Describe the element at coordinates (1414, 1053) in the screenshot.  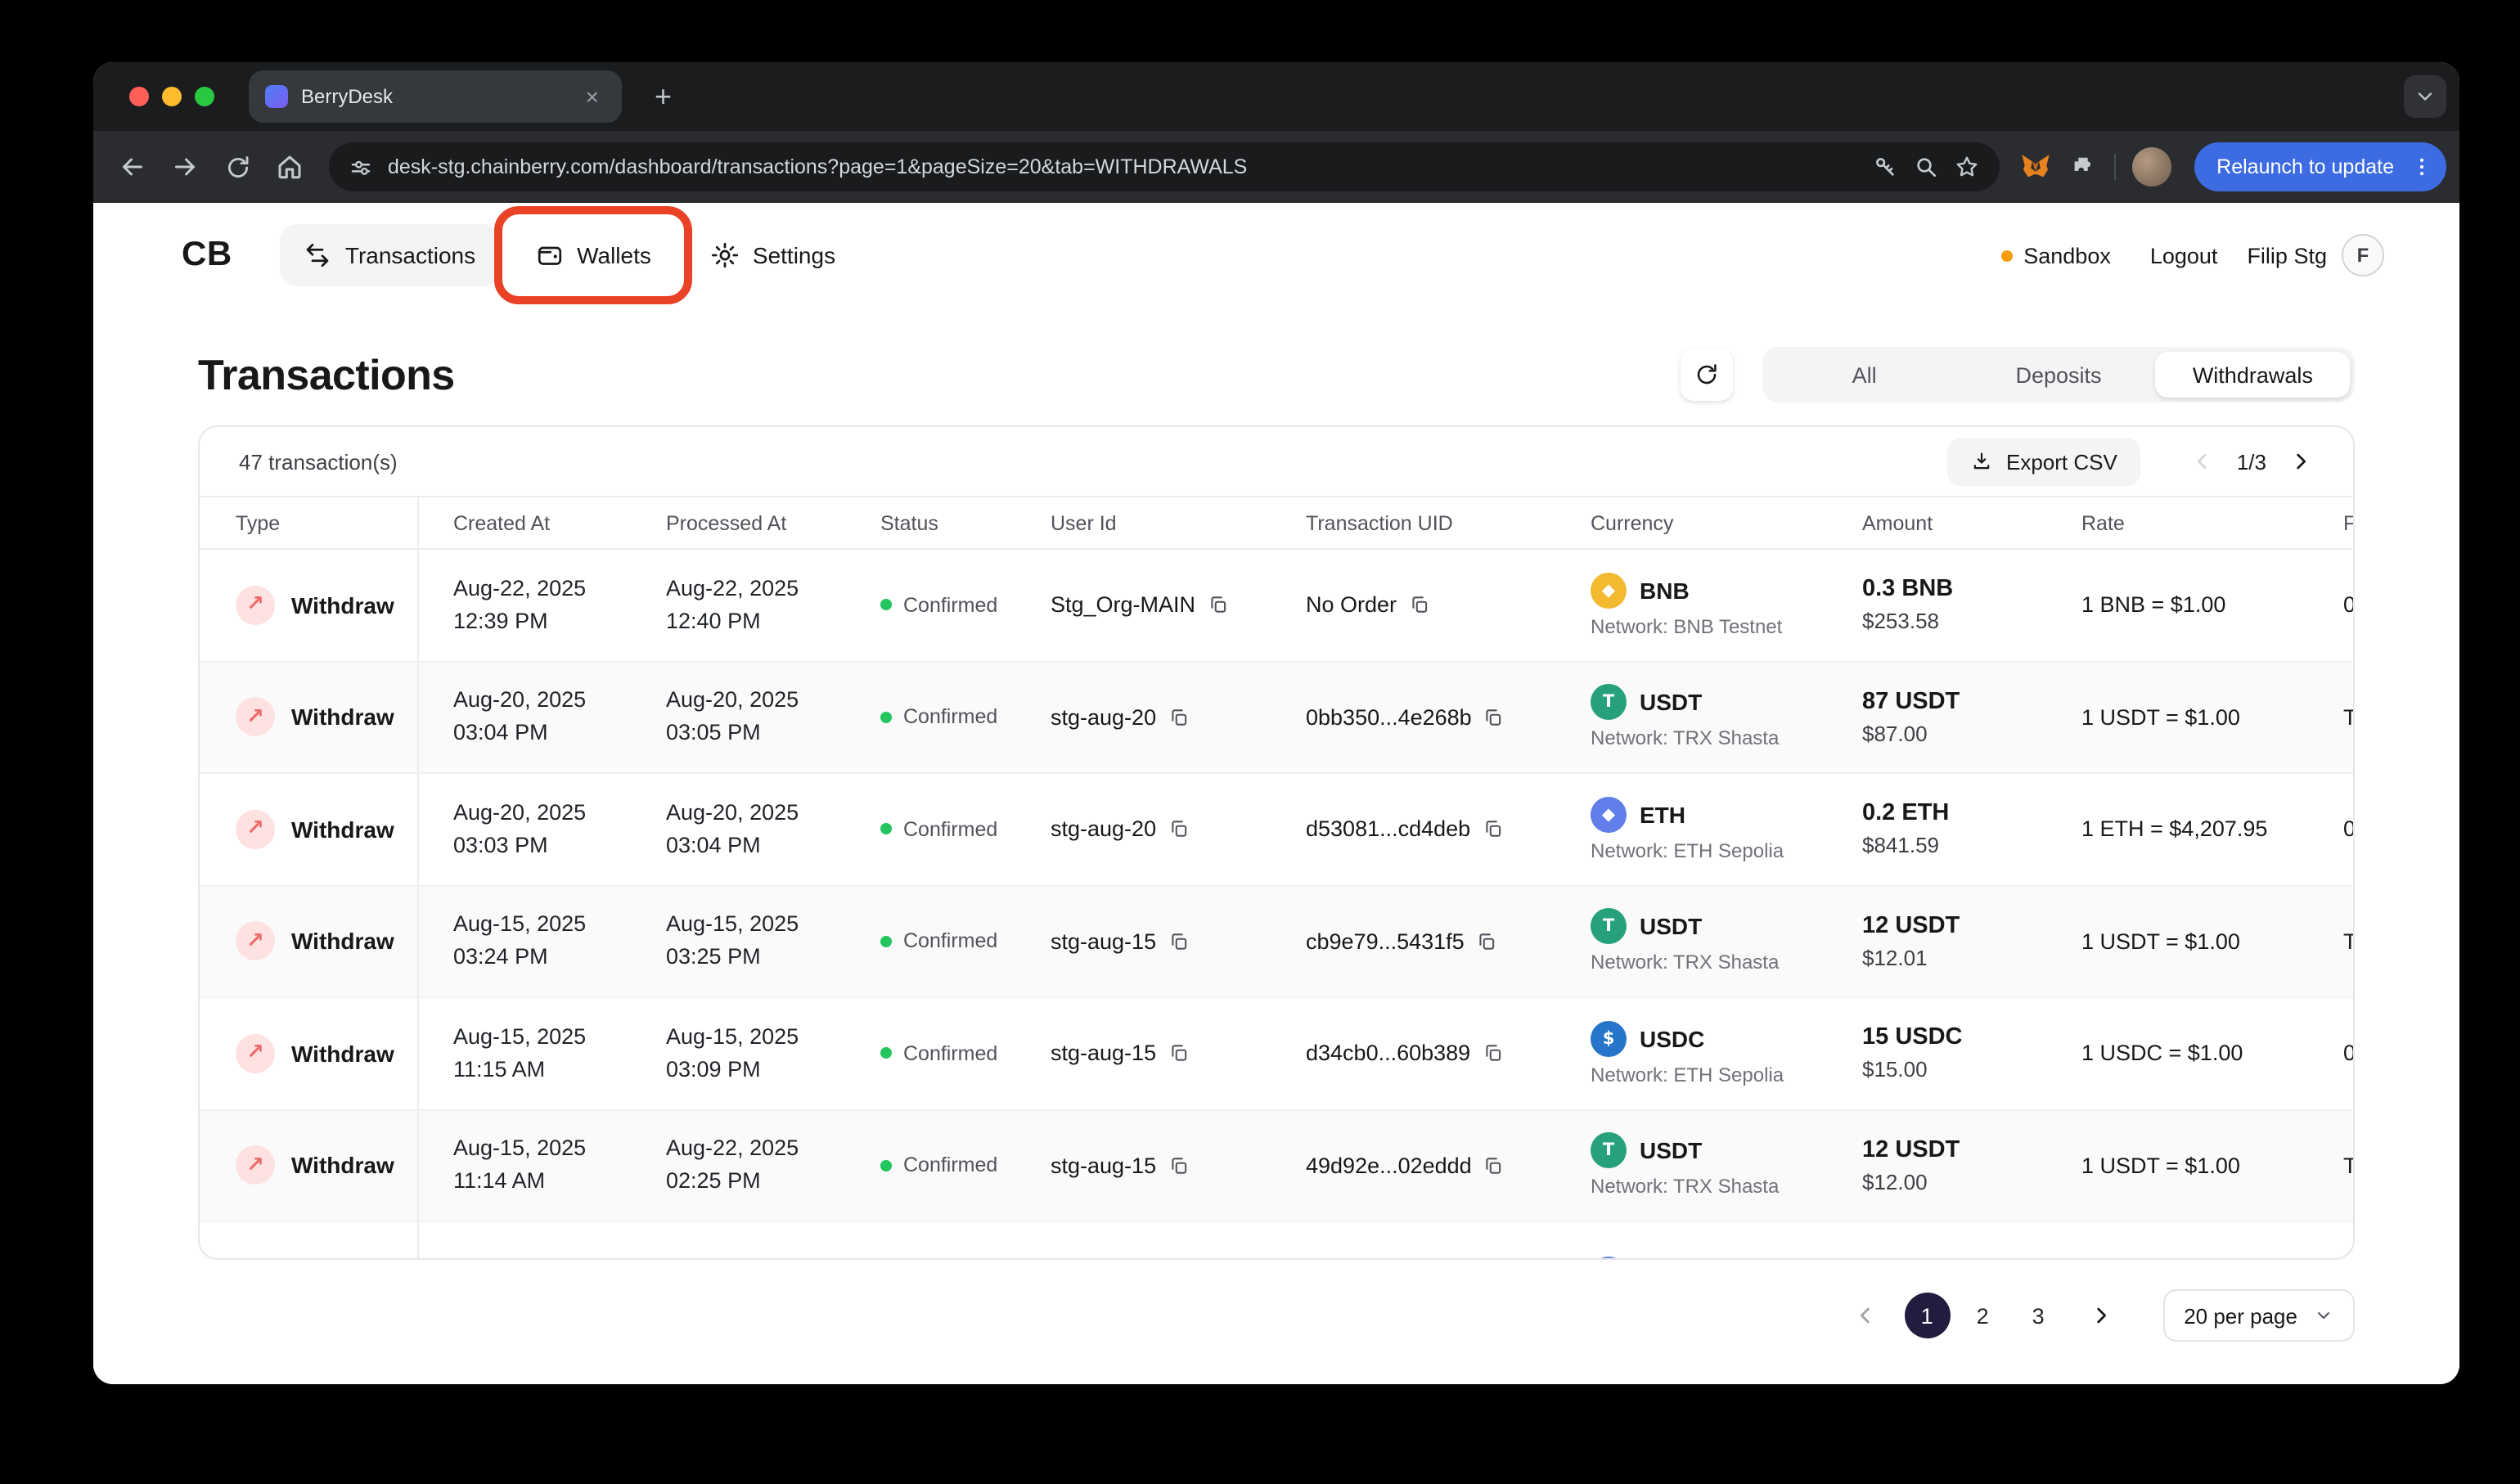
I see `cell-transaction-uid: d34cb0...60b389` at that location.